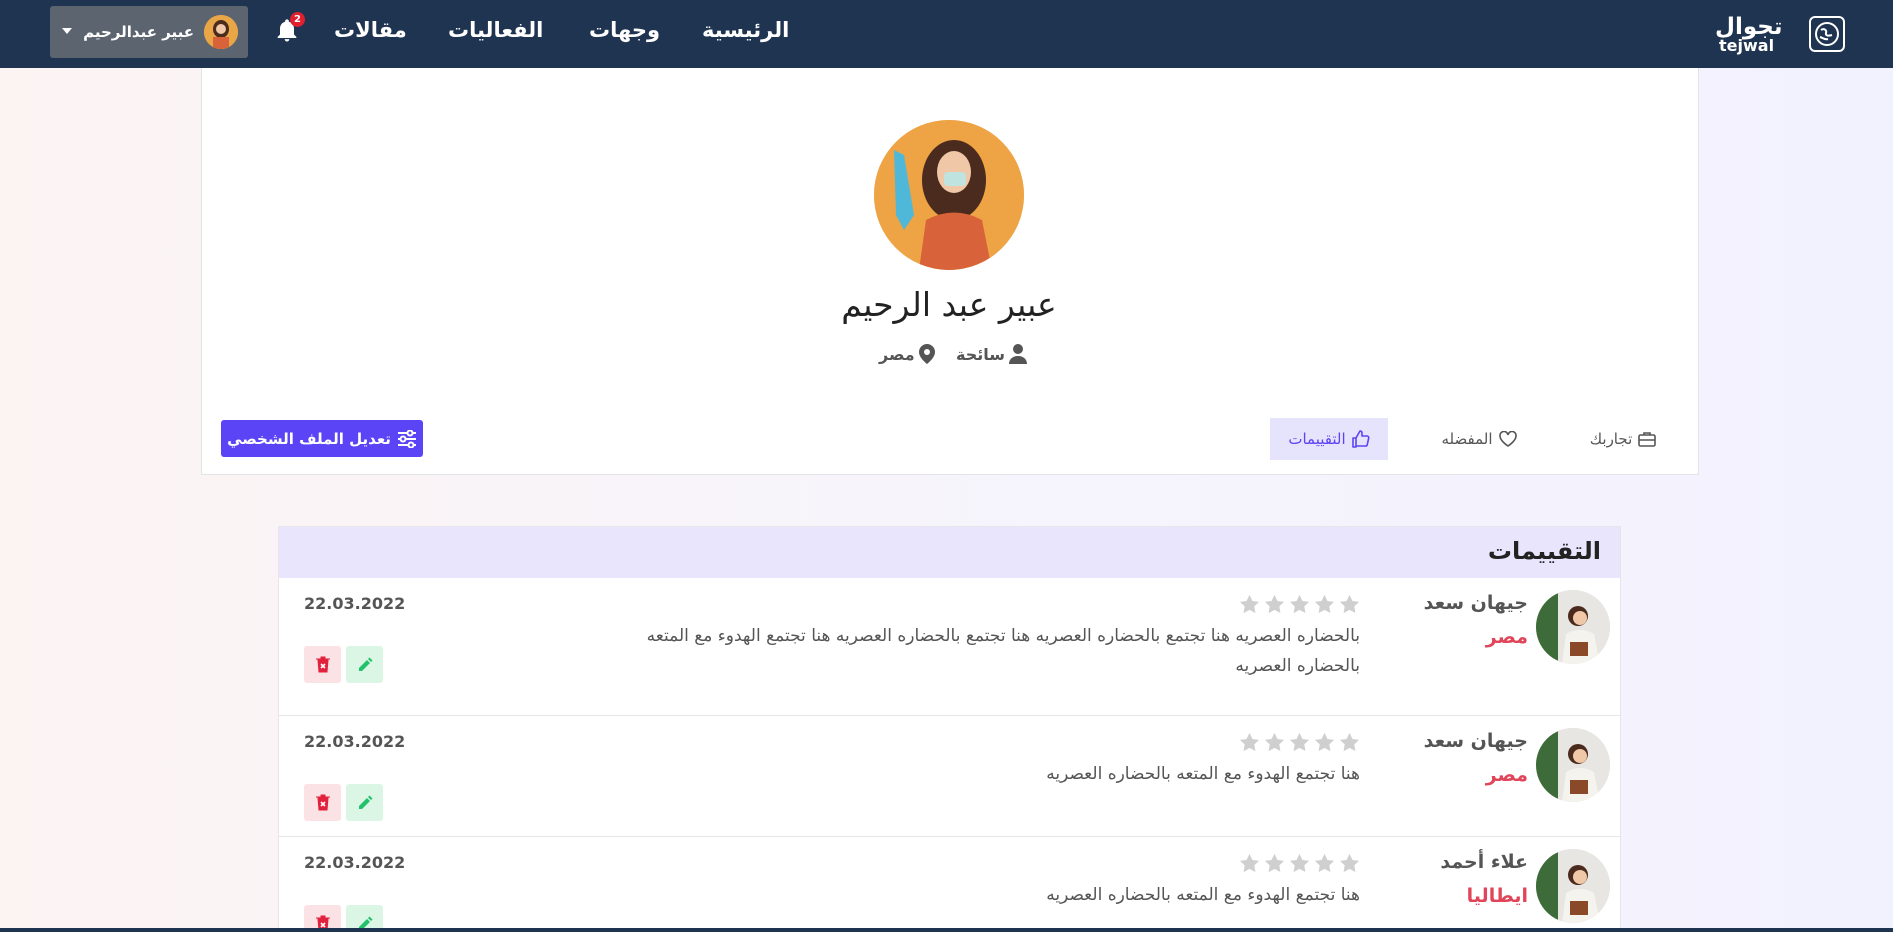 Image resolution: width=1893 pixels, height=932 pixels. I want to click on user-icon, so click(1017, 354).